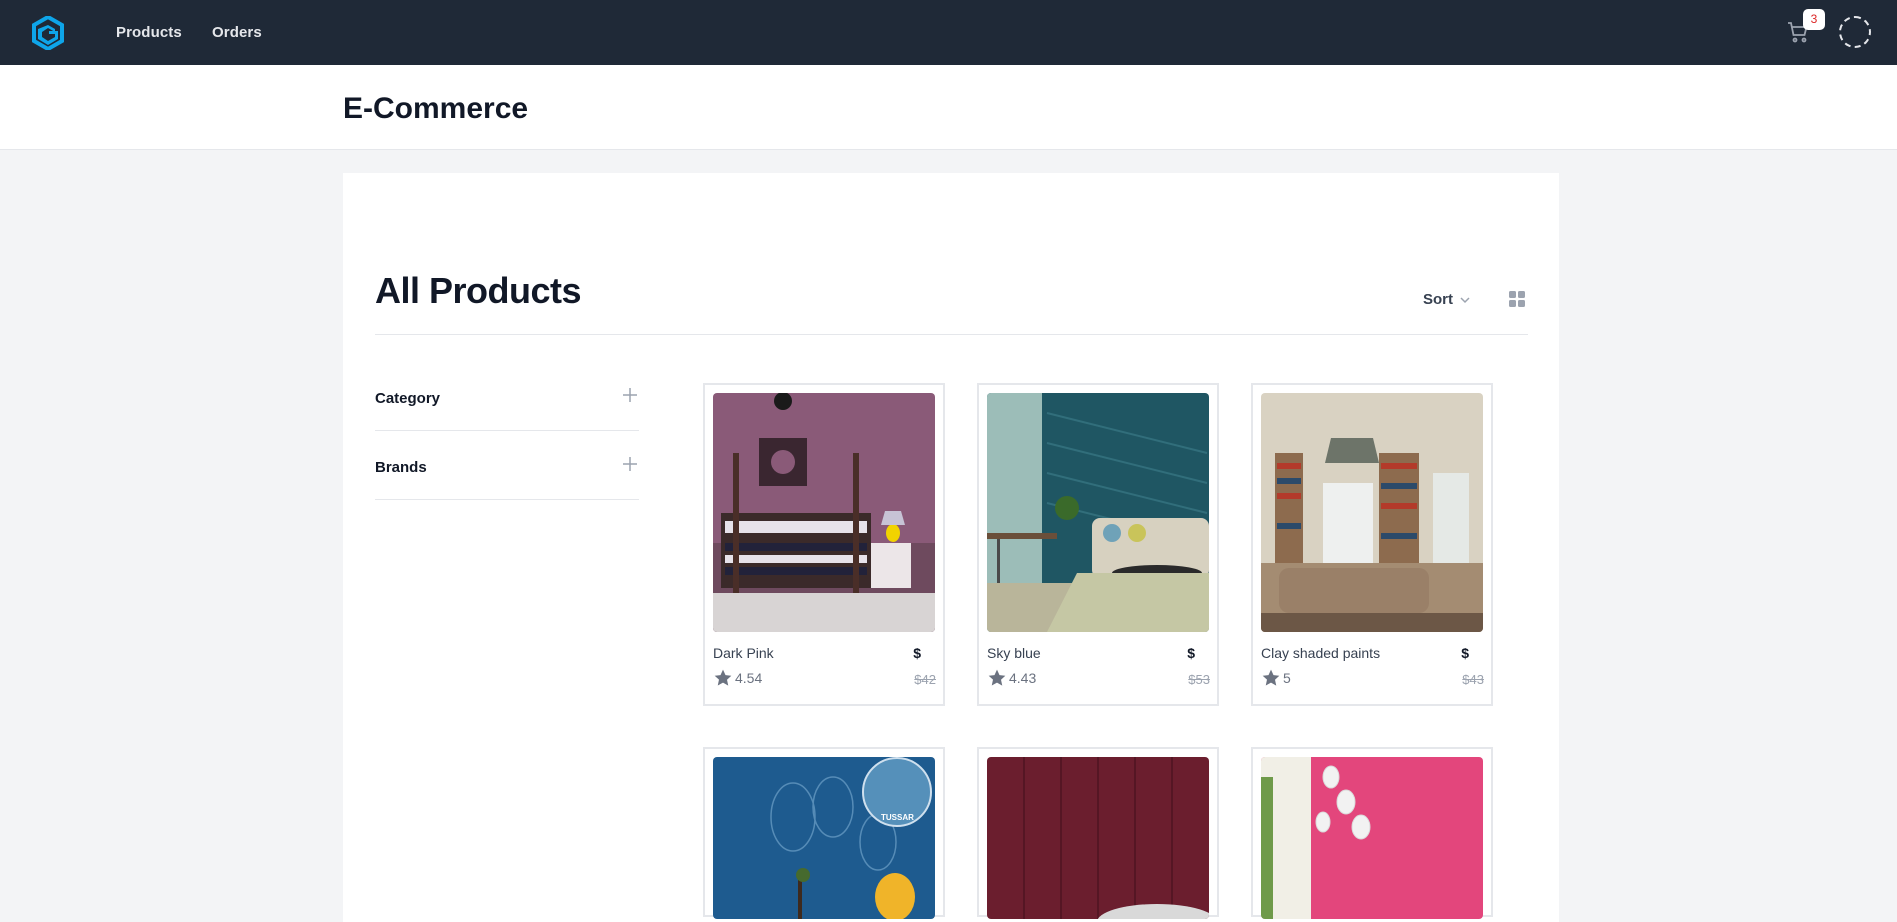  What do you see at coordinates (1023, 678) in the screenshot?
I see `product-rating-value: 4.43` at bounding box center [1023, 678].